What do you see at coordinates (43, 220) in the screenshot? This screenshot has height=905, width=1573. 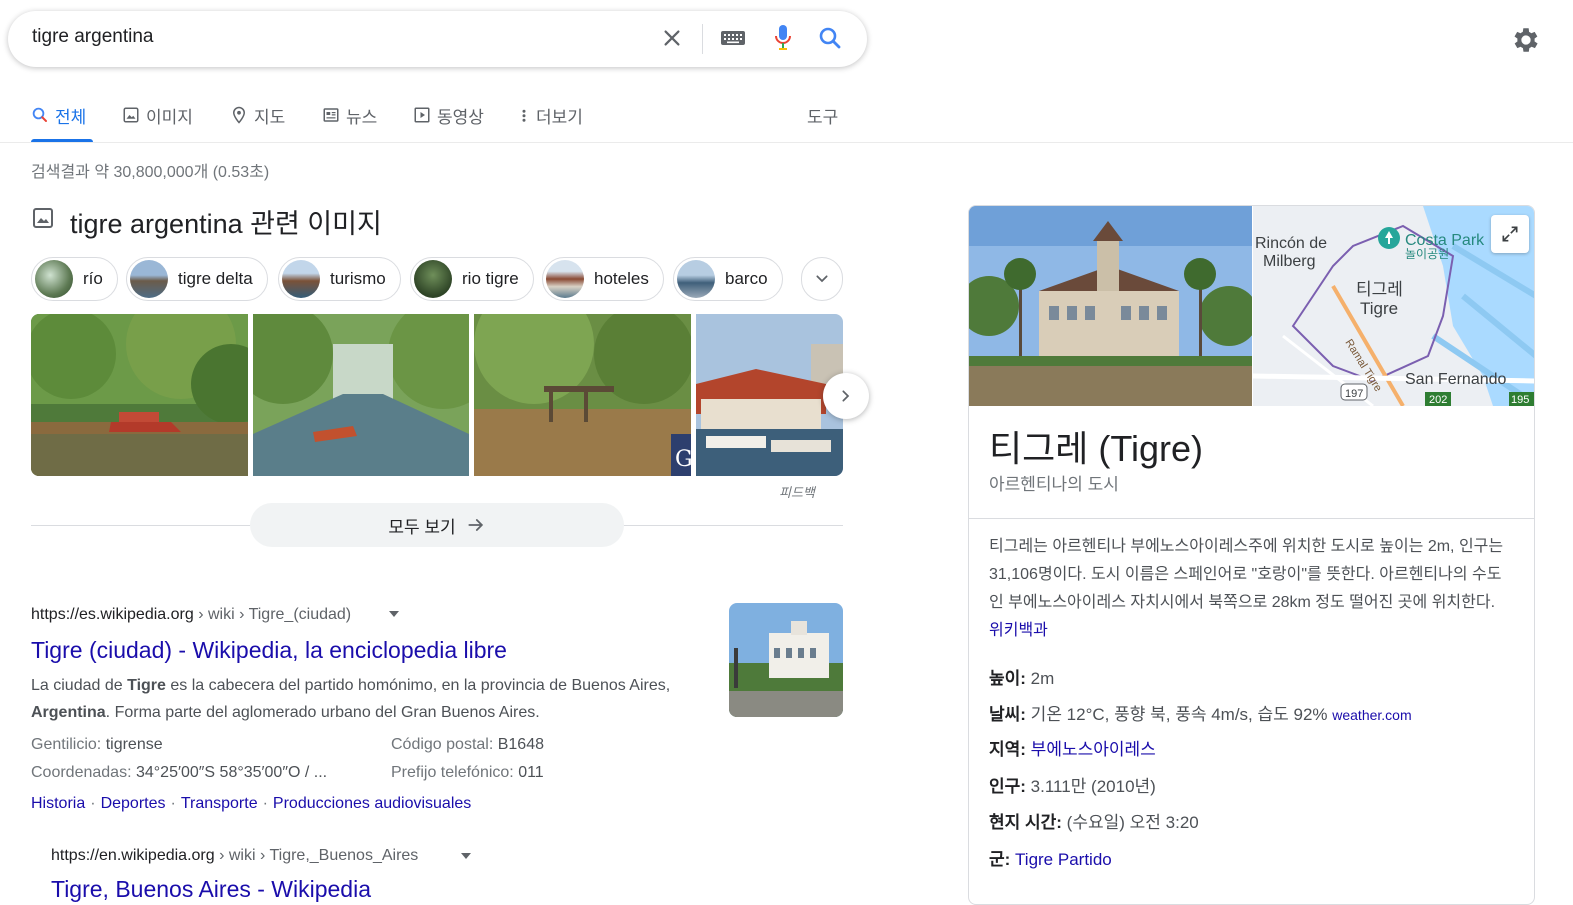 I see `image-icon` at bounding box center [43, 220].